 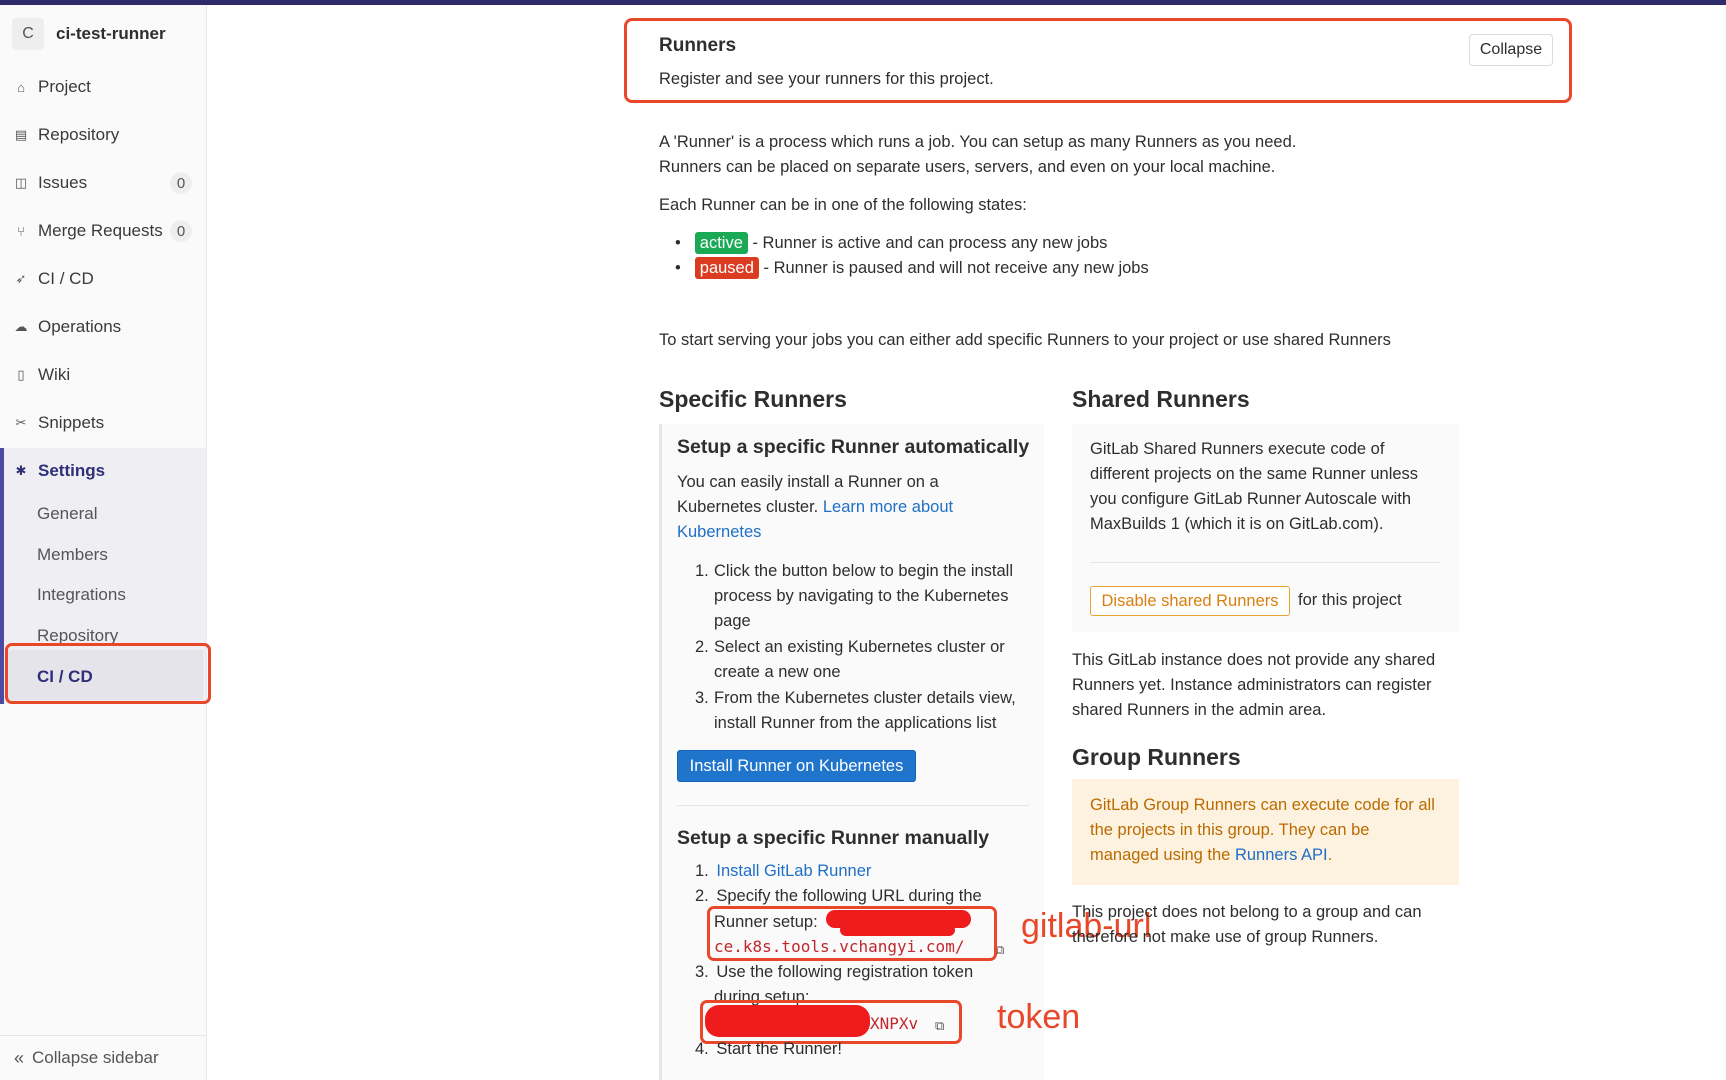 What do you see at coordinates (81, 595) in the screenshot?
I see `settings-sub-integrations: Integrations` at bounding box center [81, 595].